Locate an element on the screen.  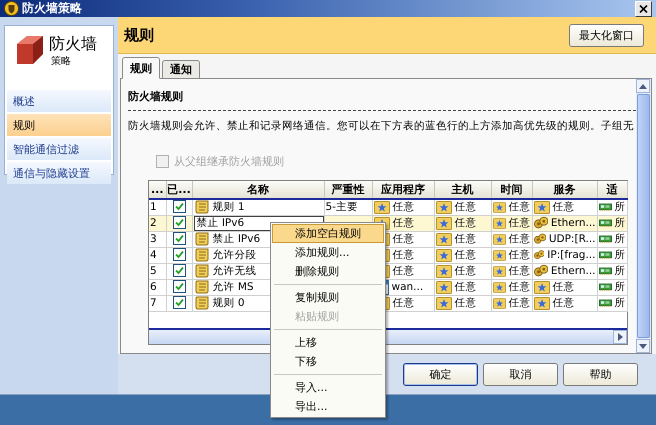
right-arrow-icon is located at coordinates (620, 336).